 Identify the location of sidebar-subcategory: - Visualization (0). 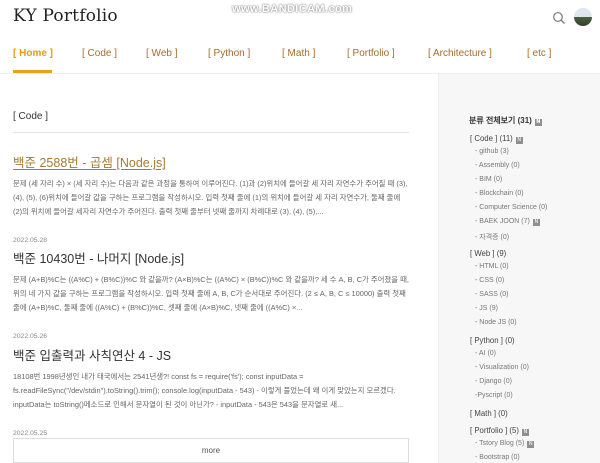
(535, 371).